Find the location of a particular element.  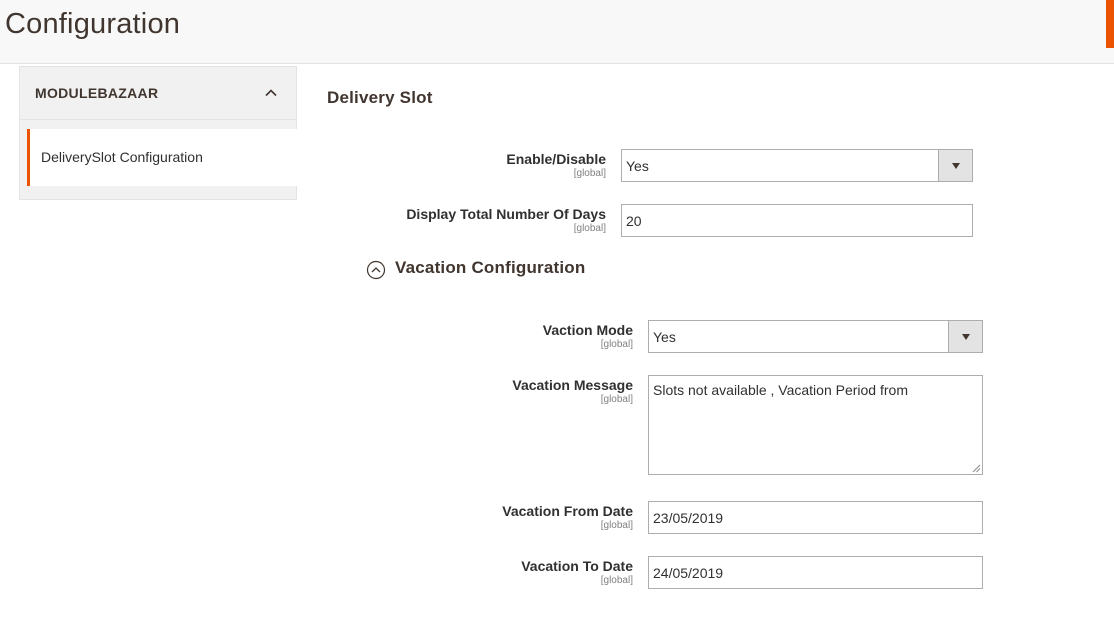

total-days-label: Display Total Number Of Days is located at coordinates (506, 214).